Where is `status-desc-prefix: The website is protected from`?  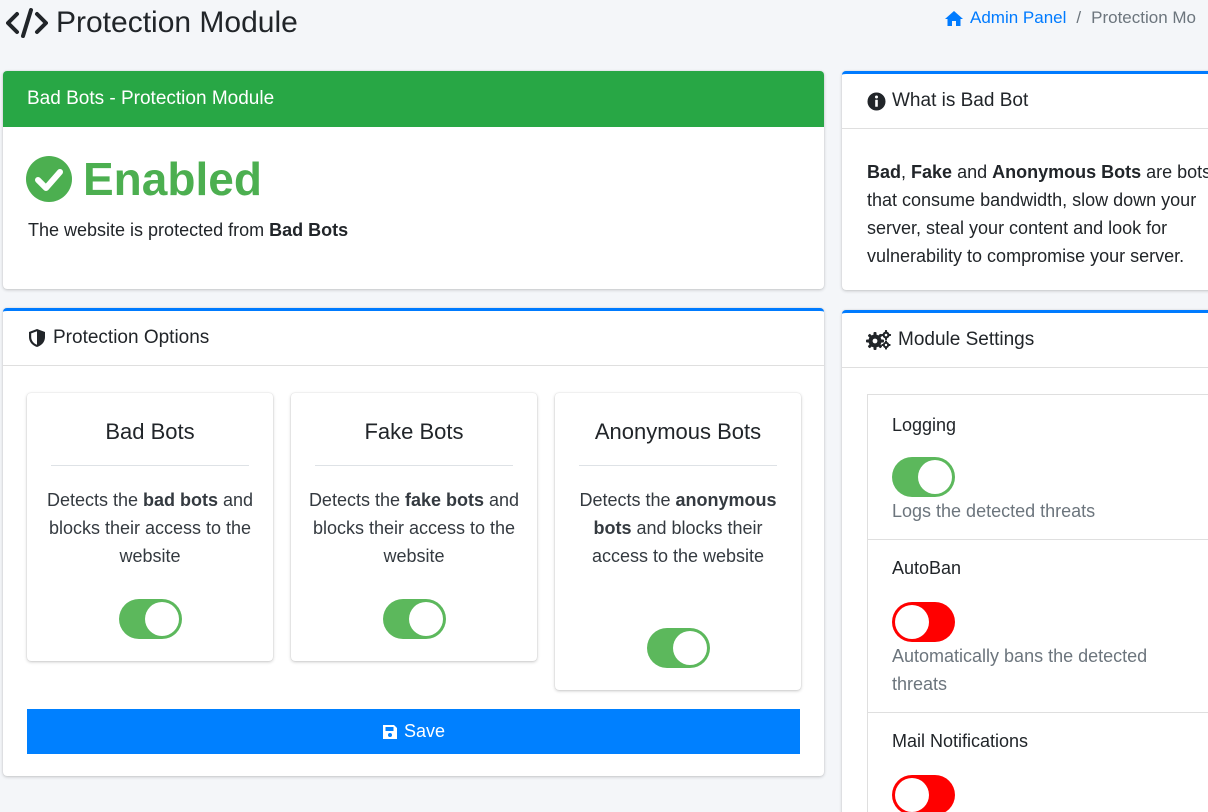 status-desc-prefix: The website is protected from is located at coordinates (149, 230).